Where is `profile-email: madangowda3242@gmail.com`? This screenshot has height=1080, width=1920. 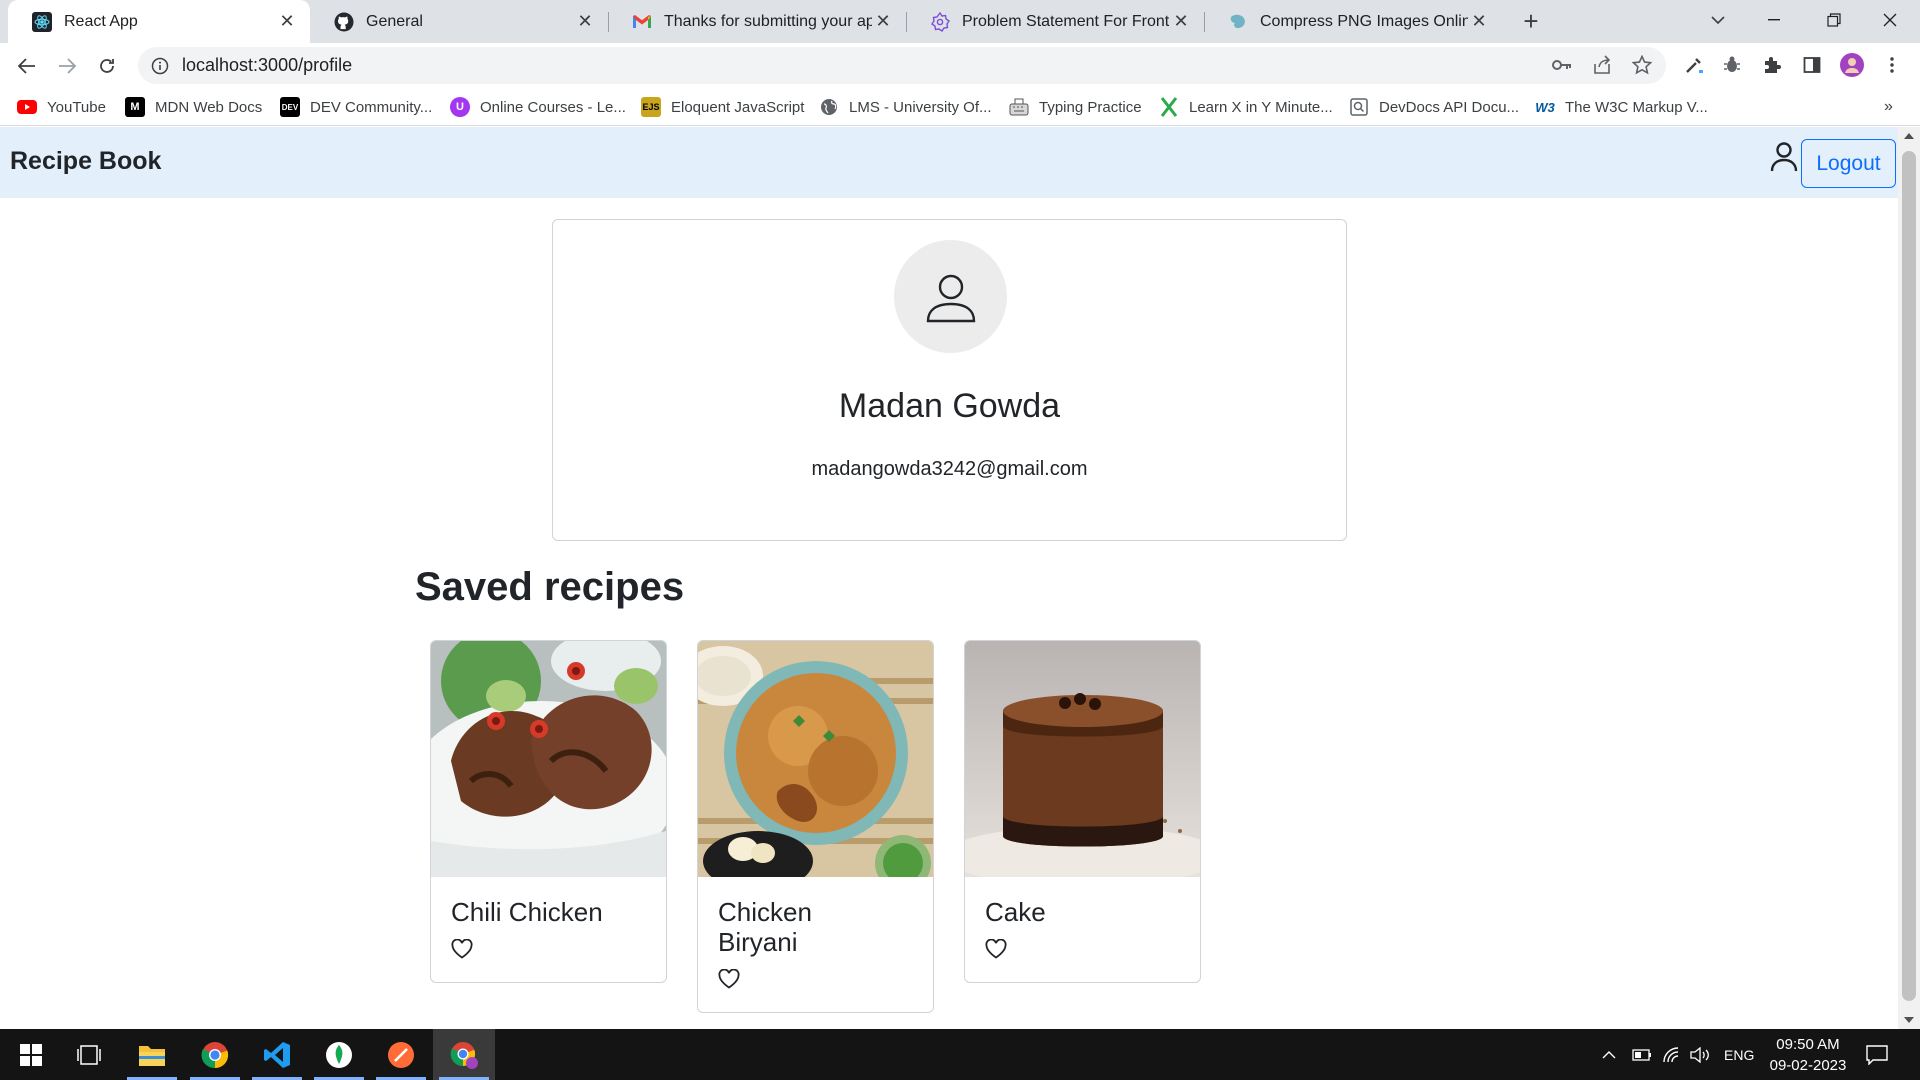 profile-email: madangowda3242@gmail.com is located at coordinates (949, 469).